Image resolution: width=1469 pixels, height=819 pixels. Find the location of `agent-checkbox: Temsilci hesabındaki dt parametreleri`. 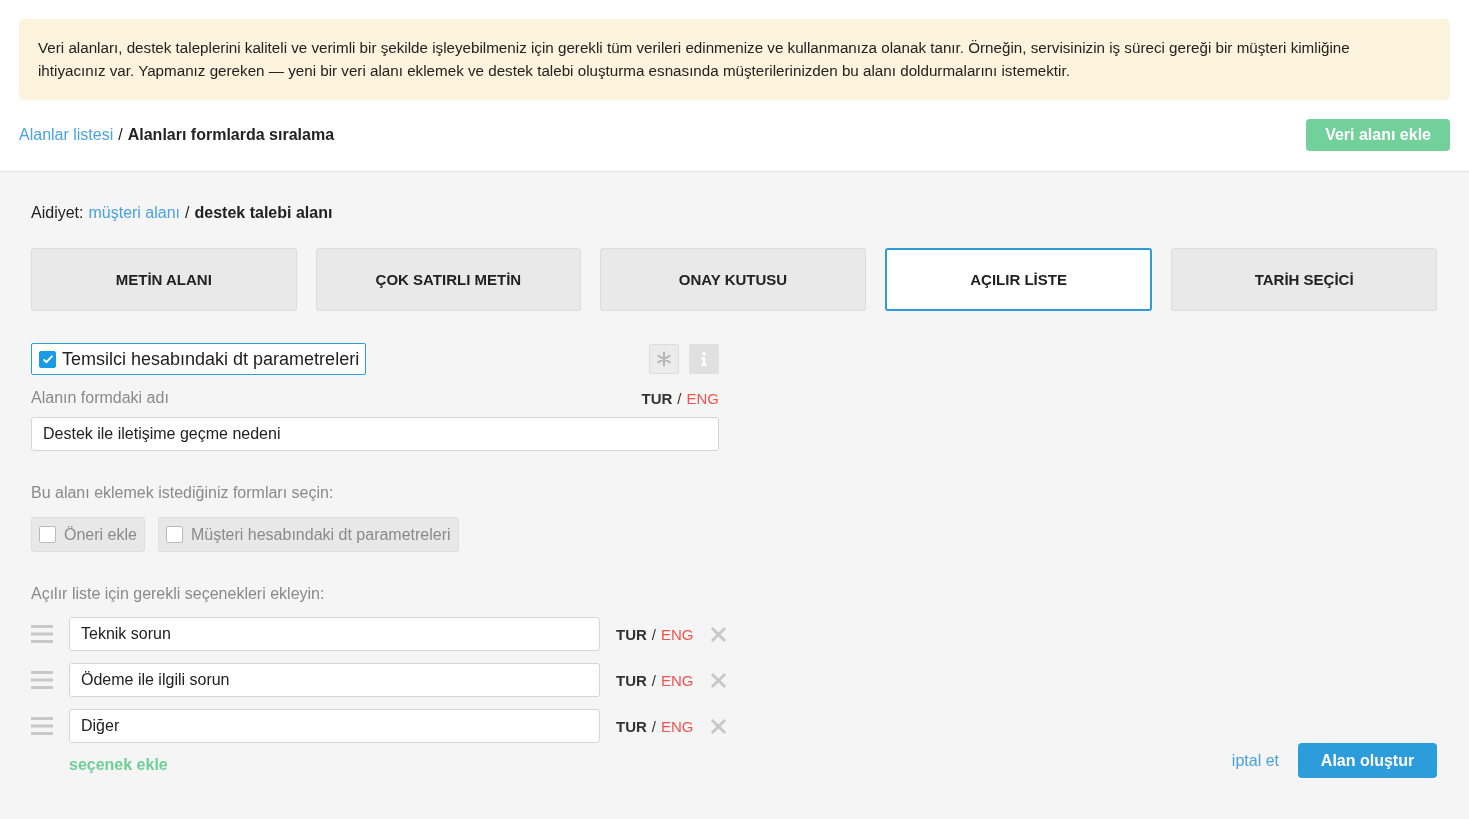

agent-checkbox: Temsilci hesabındaki dt parametreleri is located at coordinates (199, 359).